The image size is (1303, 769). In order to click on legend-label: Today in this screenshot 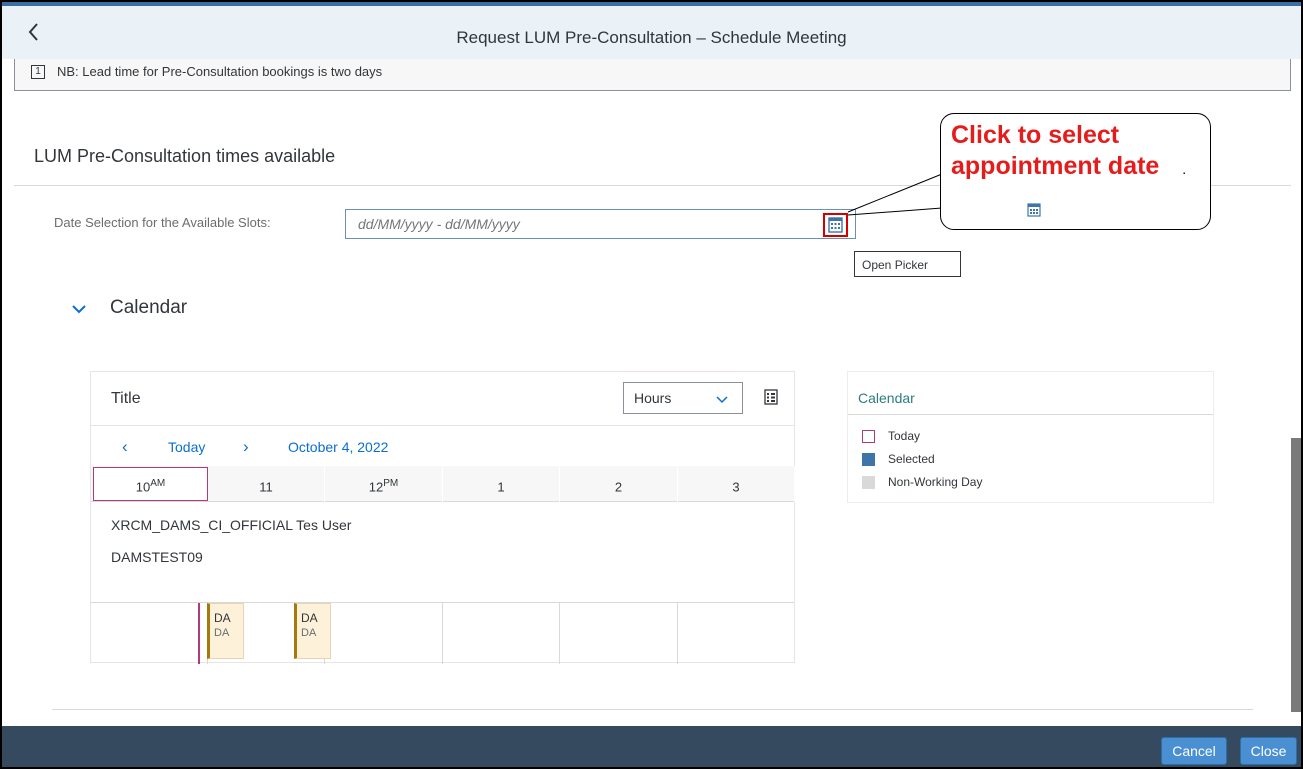, I will do `click(904, 436)`.